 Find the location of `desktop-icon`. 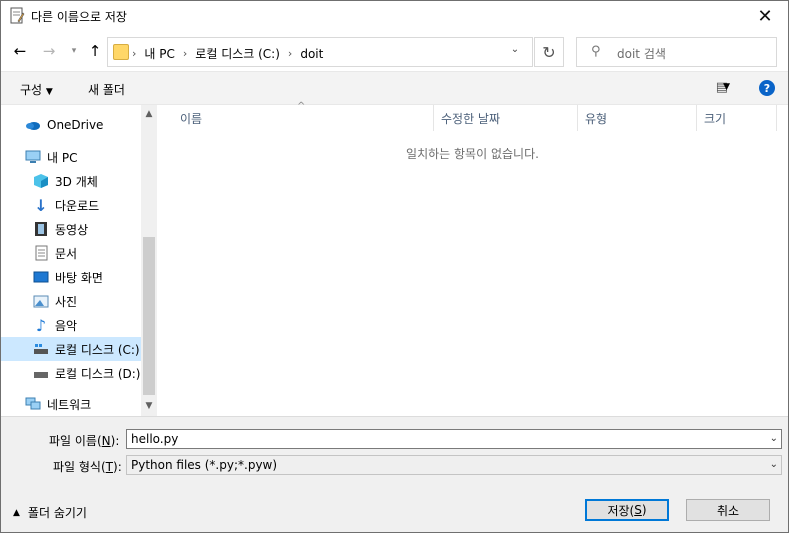

desktop-icon is located at coordinates (41, 277).